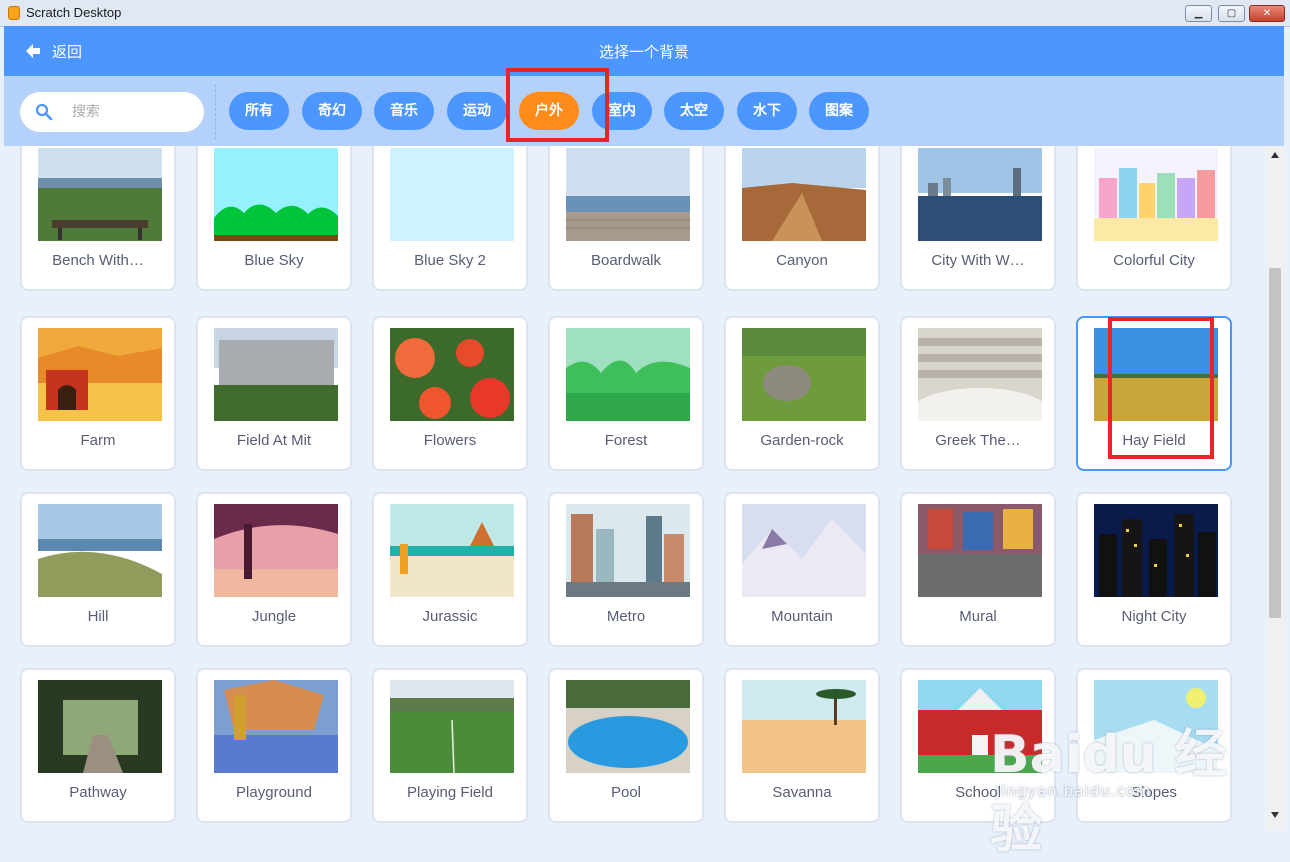 The image size is (1290, 862). What do you see at coordinates (274, 792) in the screenshot?
I see `backdrop-name: Playground` at bounding box center [274, 792].